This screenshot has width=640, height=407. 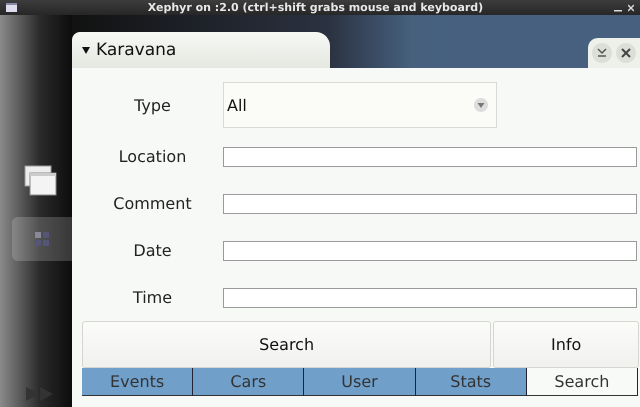 What do you see at coordinates (136, 50) in the screenshot?
I see `app-title: Karavana` at bounding box center [136, 50].